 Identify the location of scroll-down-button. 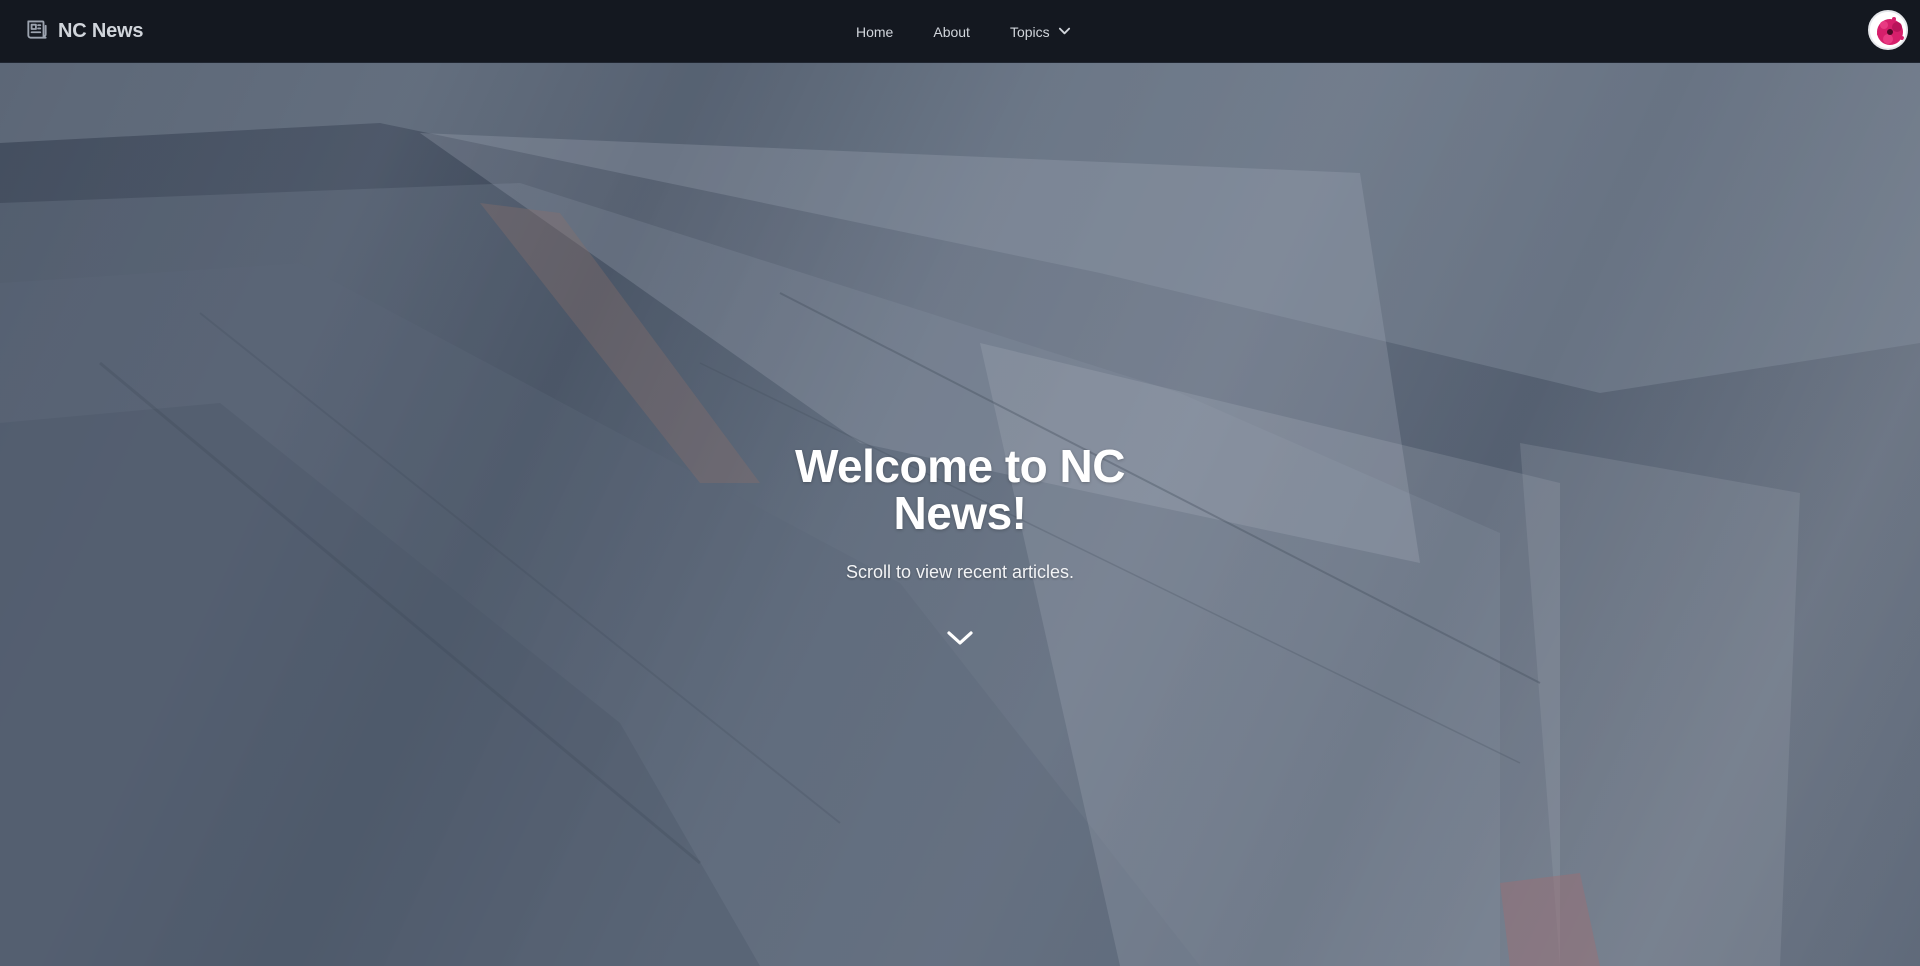
(960, 638).